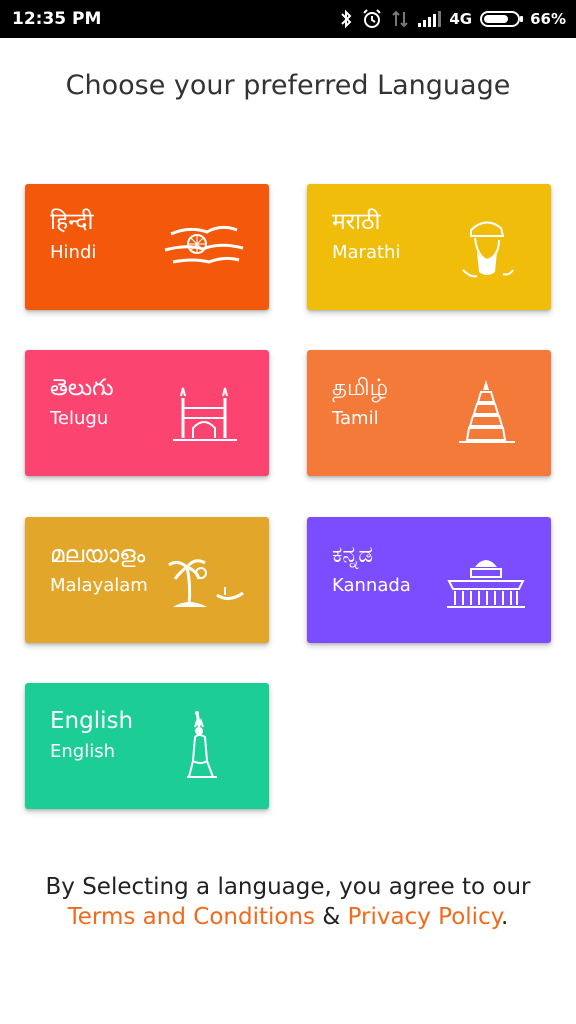 Image resolution: width=576 pixels, height=1024 pixels. What do you see at coordinates (429, 580) in the screenshot?
I see `language-card-kannada: ಕನ್ನಡ Kannada` at bounding box center [429, 580].